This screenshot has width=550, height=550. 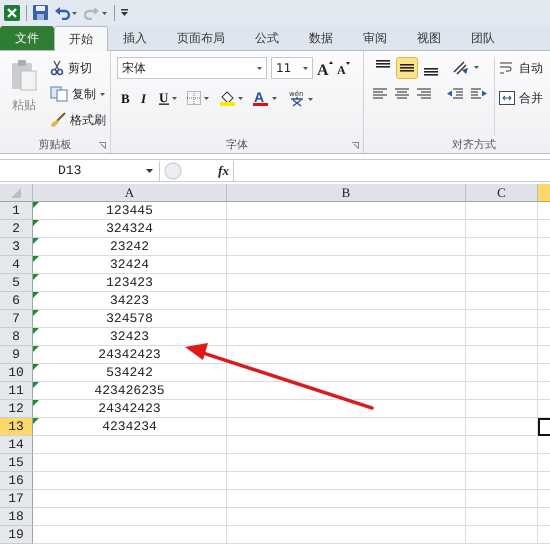 What do you see at coordinates (479, 94) in the screenshot?
I see `increase-indent-icon` at bounding box center [479, 94].